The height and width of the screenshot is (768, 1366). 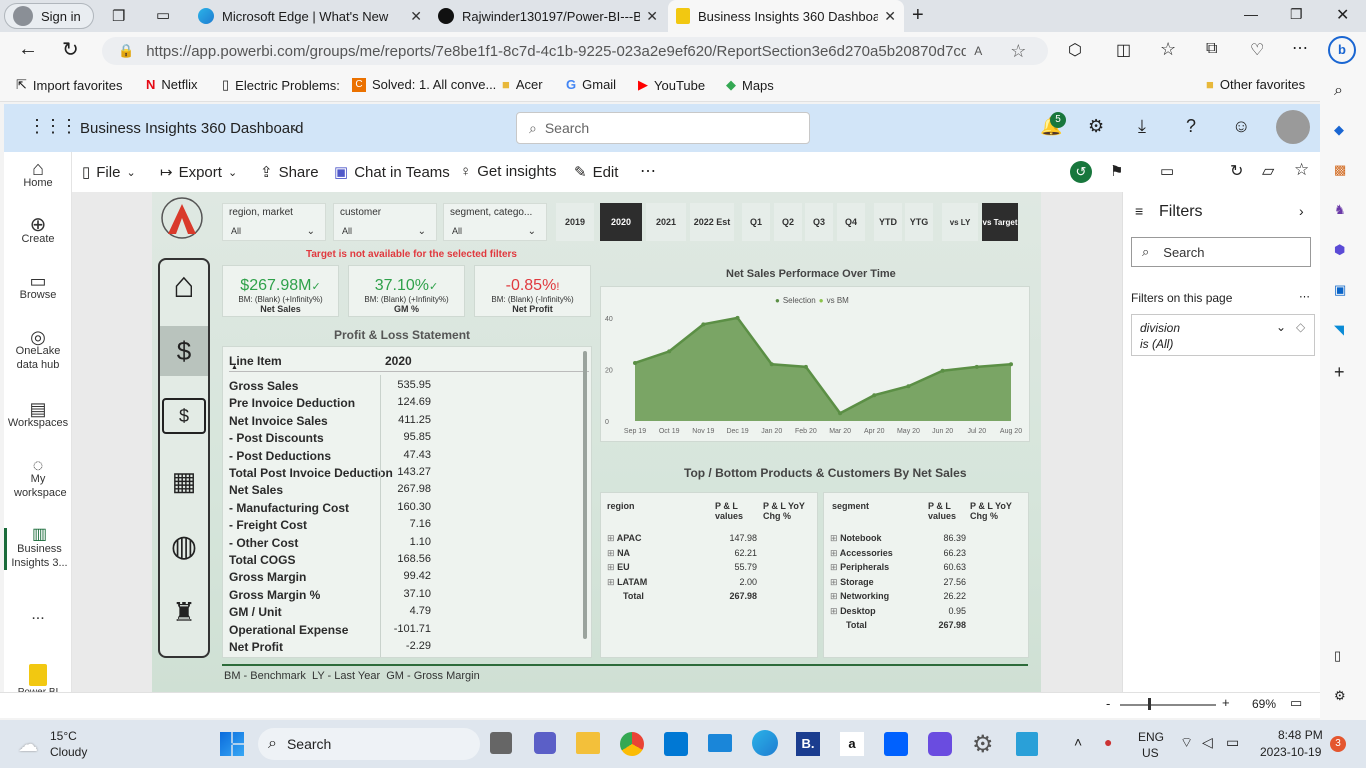 What do you see at coordinates (184, 285) in the screenshot?
I see `nav-home-page: ⌂` at bounding box center [184, 285].